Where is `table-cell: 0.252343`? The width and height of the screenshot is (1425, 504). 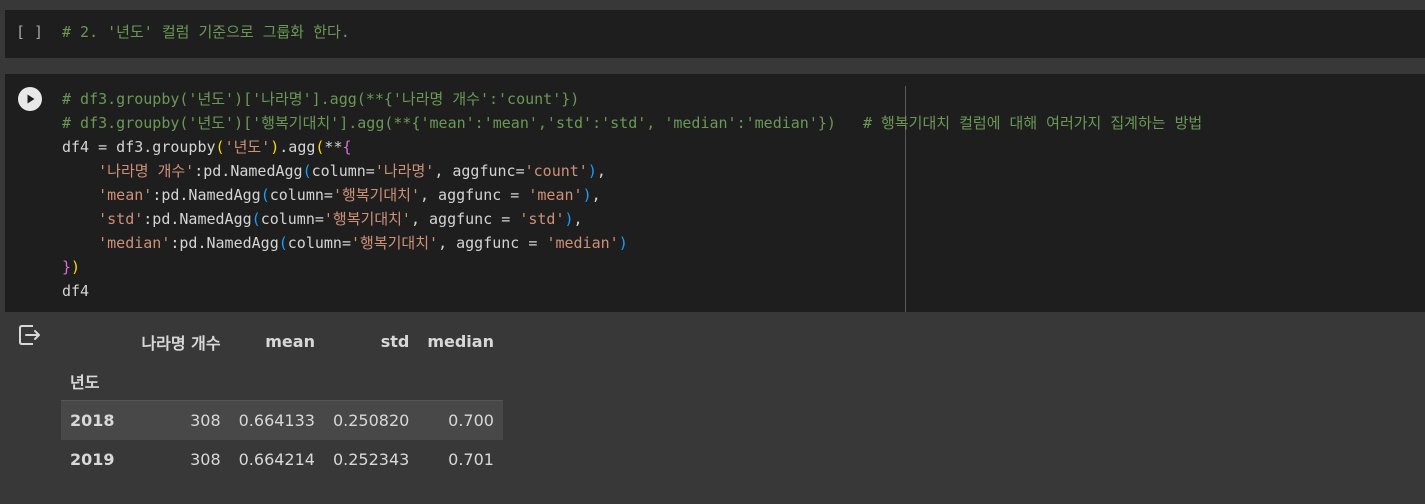
table-cell: 0.252343 is located at coordinates (371, 459).